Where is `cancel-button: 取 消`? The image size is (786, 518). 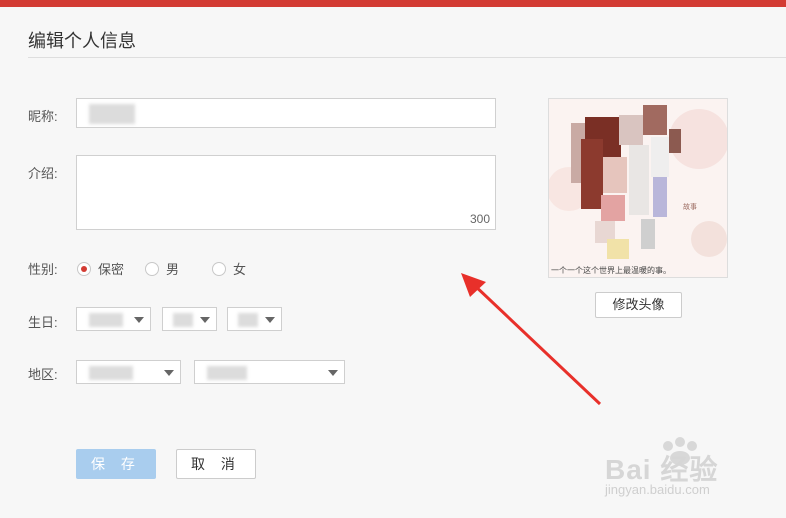
cancel-button: 取 消 is located at coordinates (216, 464).